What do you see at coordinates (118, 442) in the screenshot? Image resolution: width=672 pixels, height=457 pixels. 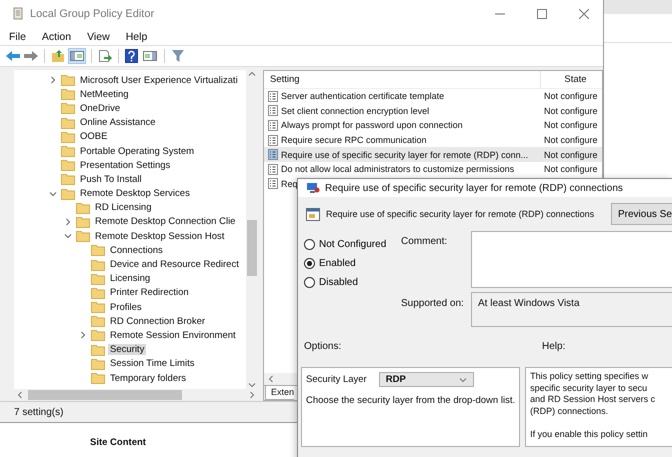 I see `site-content-heading: Site Content` at bounding box center [118, 442].